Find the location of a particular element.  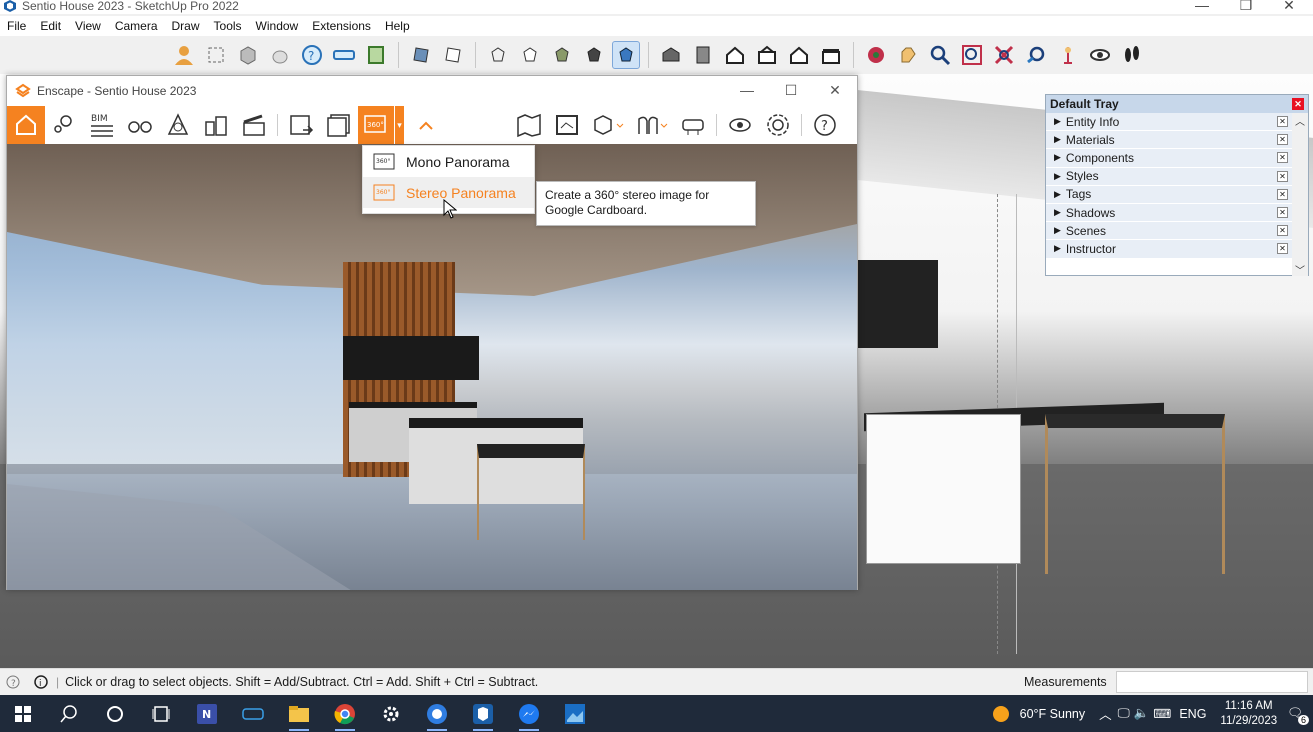

screenshot-icon is located at coordinates (301, 125).